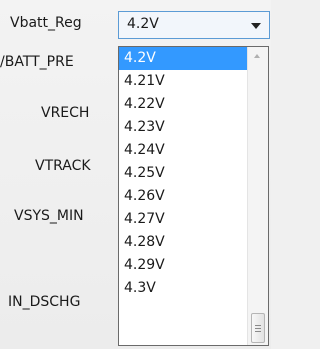  Describe the element at coordinates (143, 24) in the screenshot. I see `combobox-value: 4.2V` at that location.